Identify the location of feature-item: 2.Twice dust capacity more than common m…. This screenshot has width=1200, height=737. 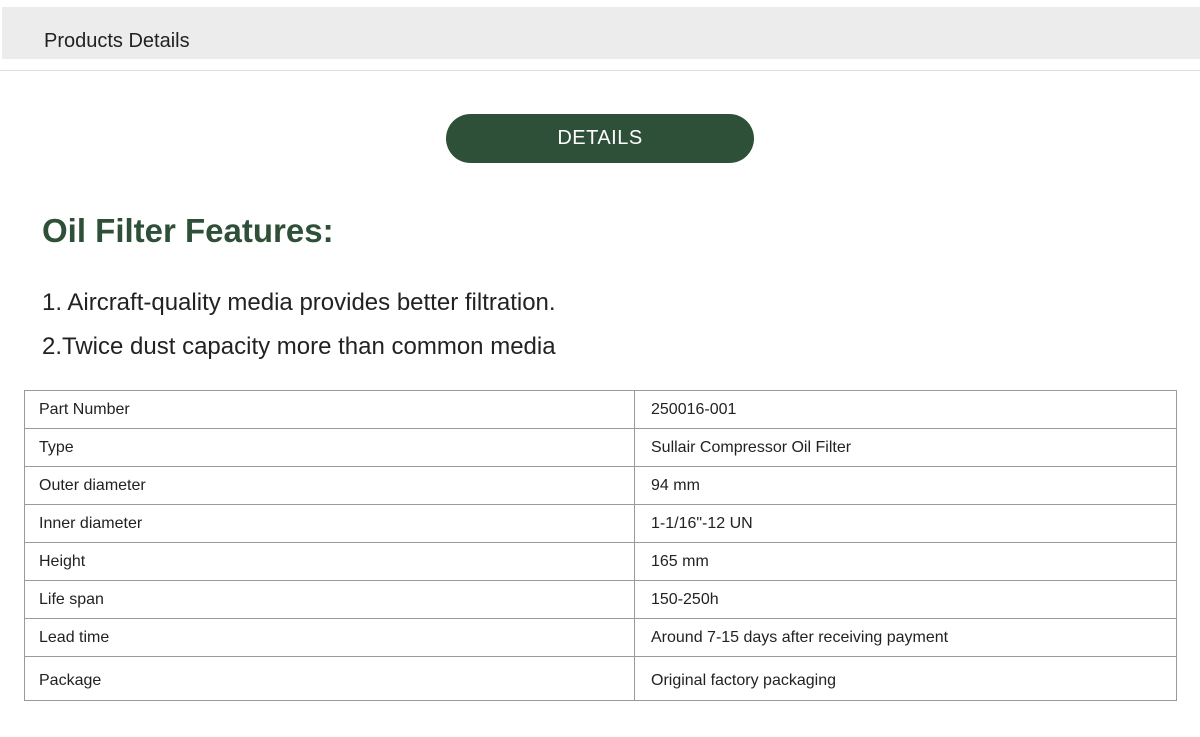
(299, 346).